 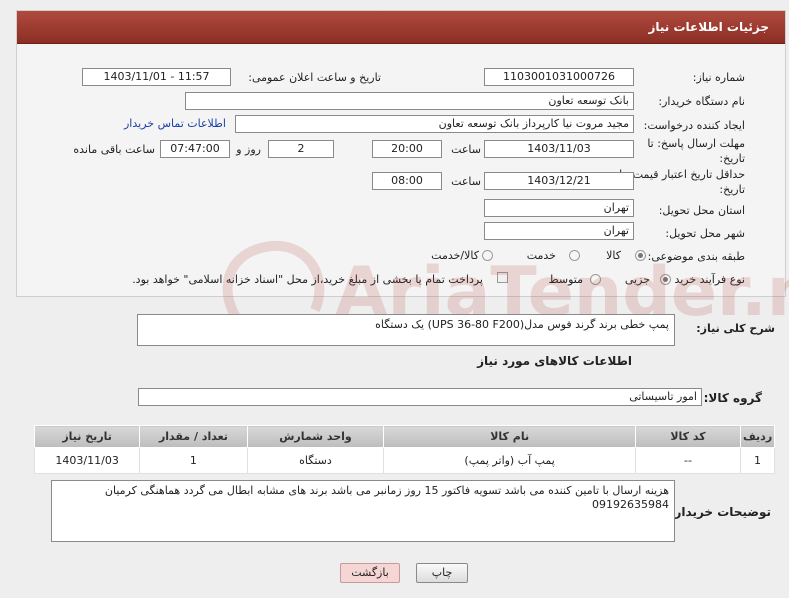 I want to click on remaining-time-field: 07:47:00, so click(x=195, y=149).